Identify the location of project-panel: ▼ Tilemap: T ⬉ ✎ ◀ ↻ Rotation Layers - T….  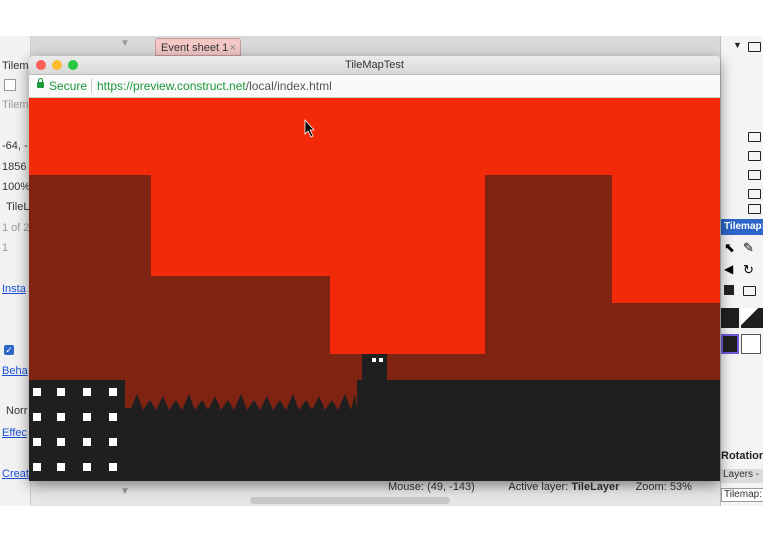
(741, 271).